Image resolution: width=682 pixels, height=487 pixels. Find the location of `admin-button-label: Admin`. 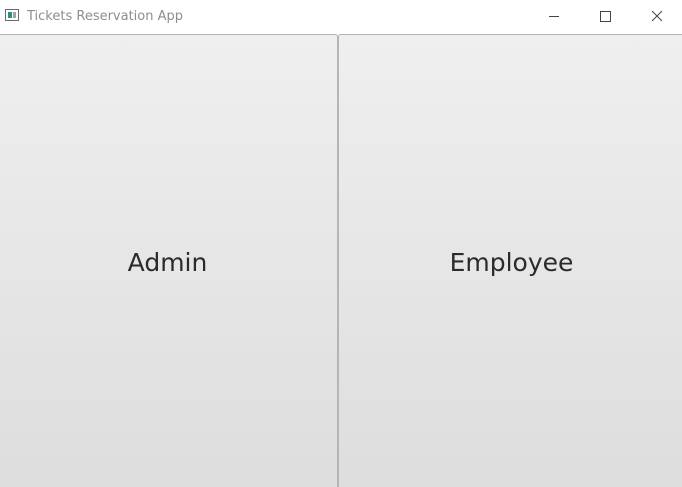

admin-button-label: Admin is located at coordinates (167, 262).